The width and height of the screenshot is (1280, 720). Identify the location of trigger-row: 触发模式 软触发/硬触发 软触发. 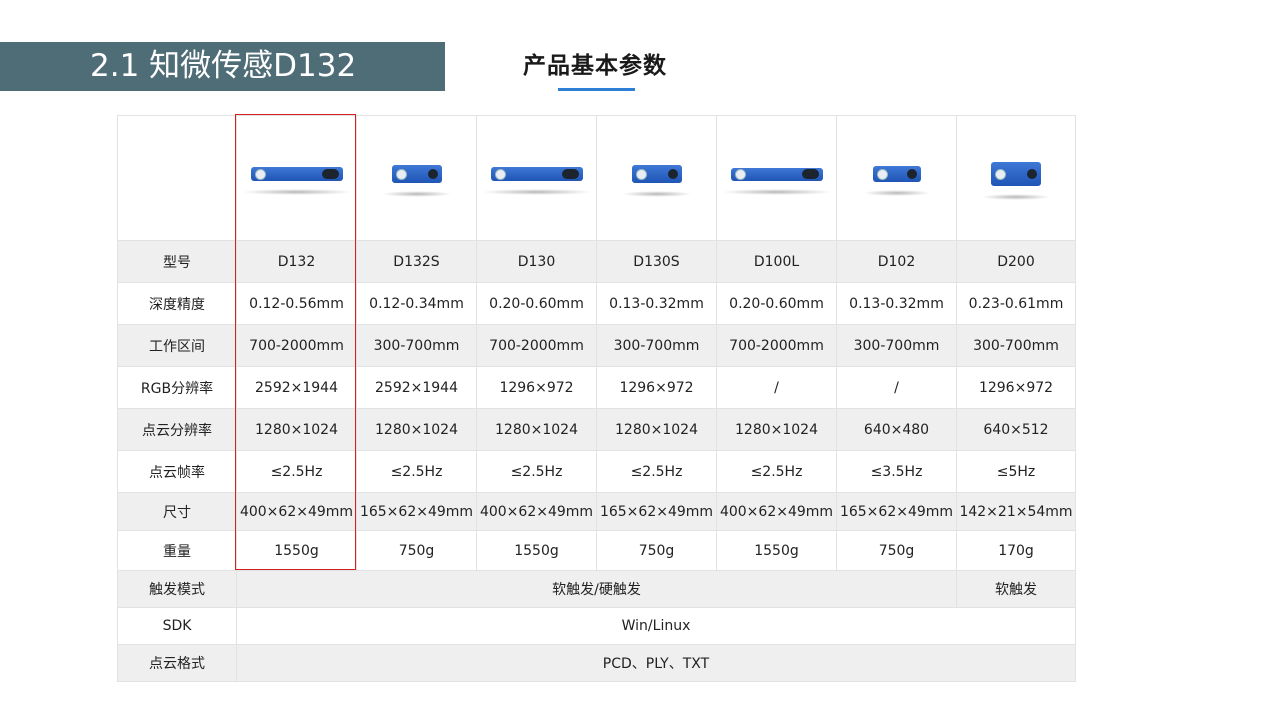
(596, 589).